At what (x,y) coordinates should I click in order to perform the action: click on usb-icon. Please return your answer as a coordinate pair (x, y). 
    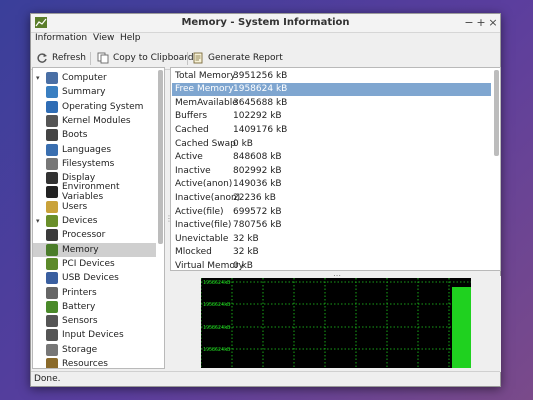
    Looking at the image, I should click on (52, 278).